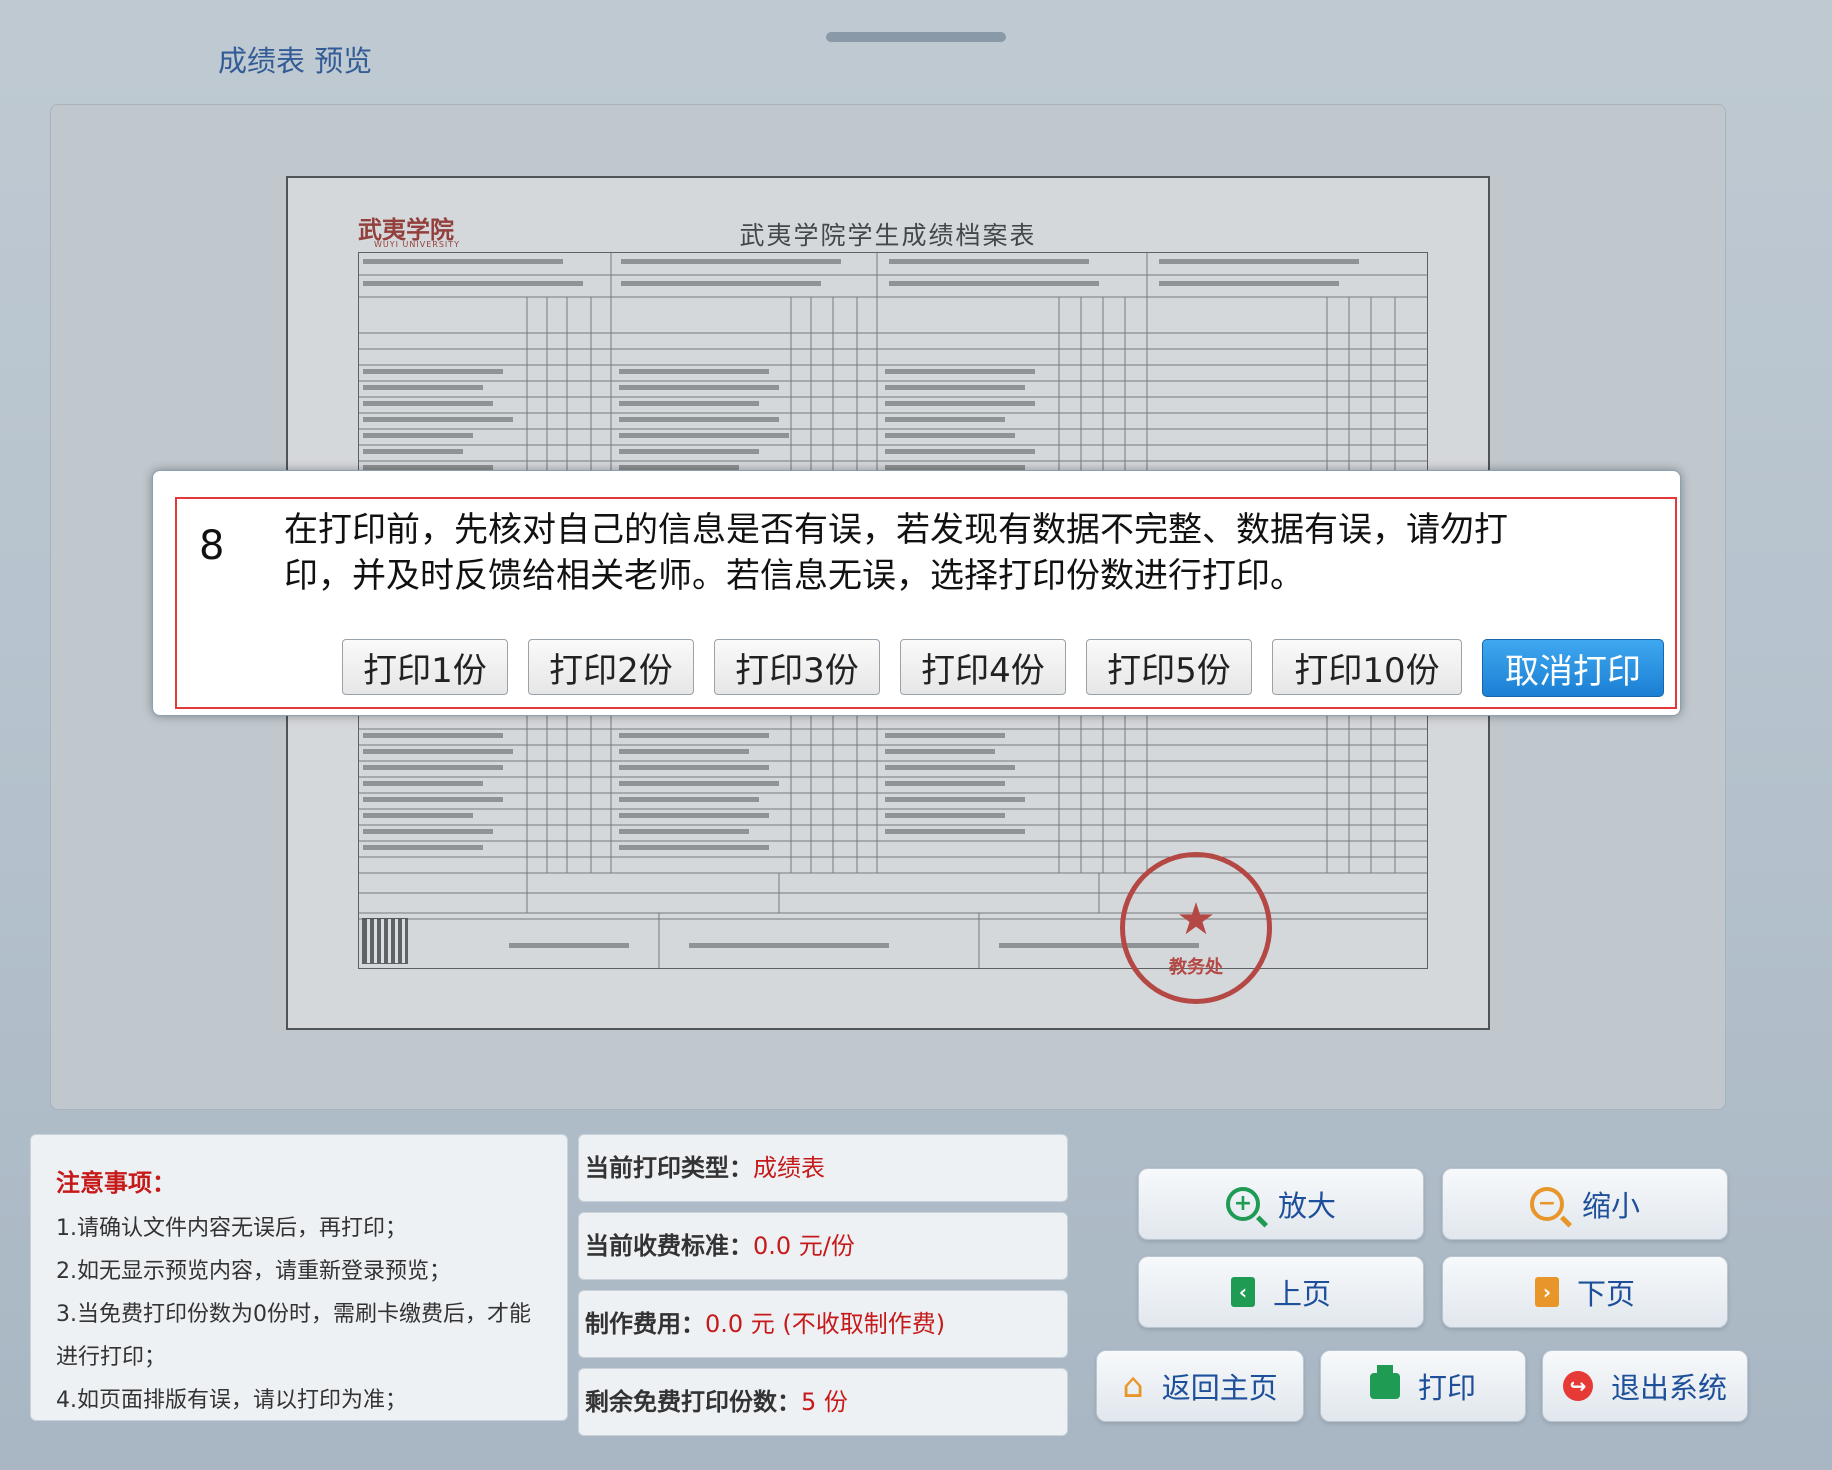 The image size is (1832, 1470). I want to click on notice-item: 4.如页面排版有误，请以打印为准；, so click(231, 1400).